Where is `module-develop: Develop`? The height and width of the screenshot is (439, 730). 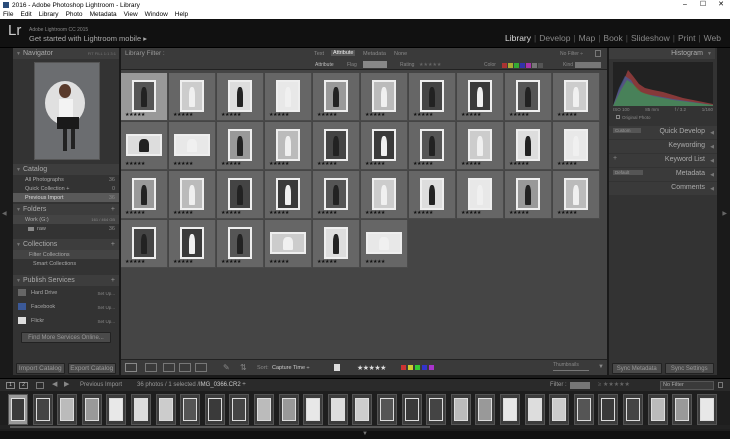
module-develop: Develop is located at coordinates (554, 38).